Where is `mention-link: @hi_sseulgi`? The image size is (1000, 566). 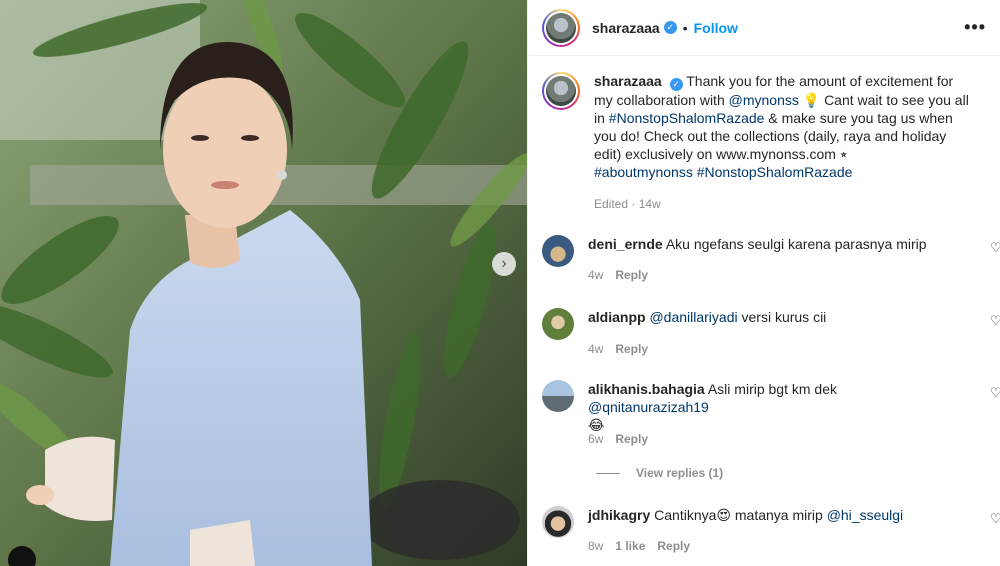 mention-link: @hi_sseulgi is located at coordinates (865, 515).